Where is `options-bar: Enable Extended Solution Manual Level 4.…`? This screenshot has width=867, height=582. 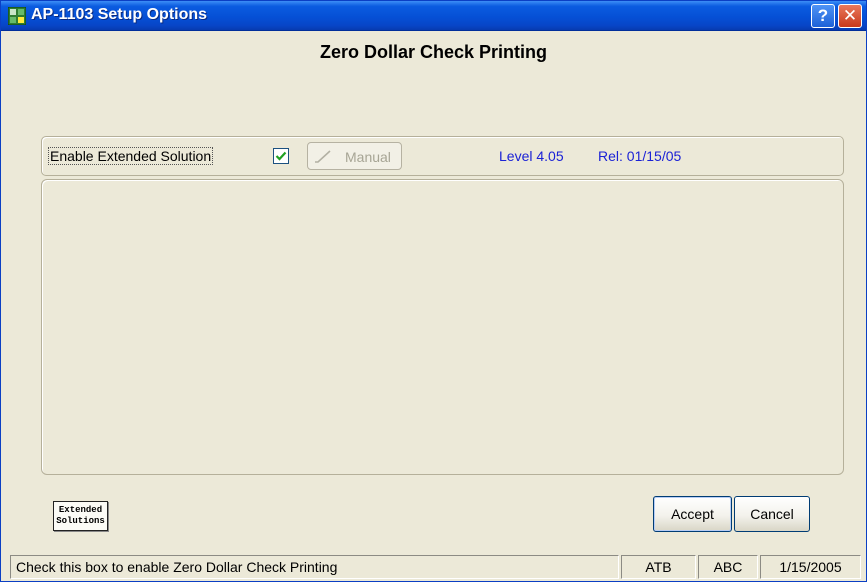 options-bar: Enable Extended Solution Manual Level 4.… is located at coordinates (442, 156).